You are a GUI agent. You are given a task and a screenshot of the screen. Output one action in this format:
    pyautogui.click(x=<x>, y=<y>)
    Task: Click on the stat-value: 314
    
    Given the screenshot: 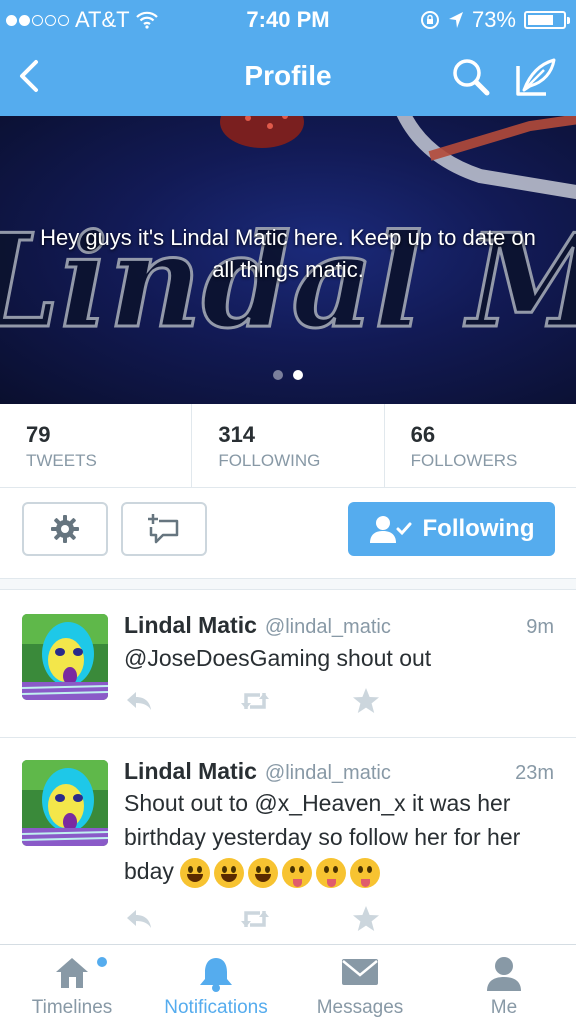 What is the action you would take?
    pyautogui.click(x=237, y=434)
    